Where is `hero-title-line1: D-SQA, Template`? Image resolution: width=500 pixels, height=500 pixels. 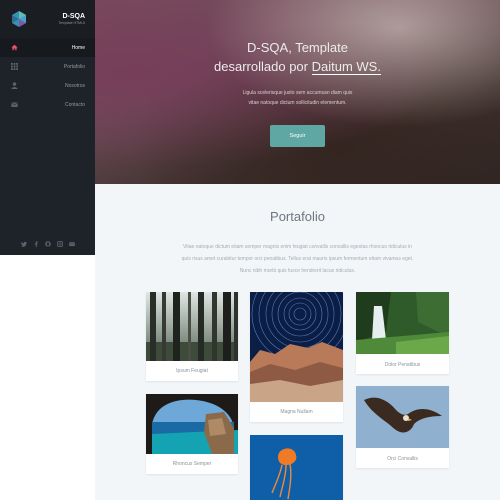 hero-title-line1: D-SQA, Template is located at coordinates (297, 47).